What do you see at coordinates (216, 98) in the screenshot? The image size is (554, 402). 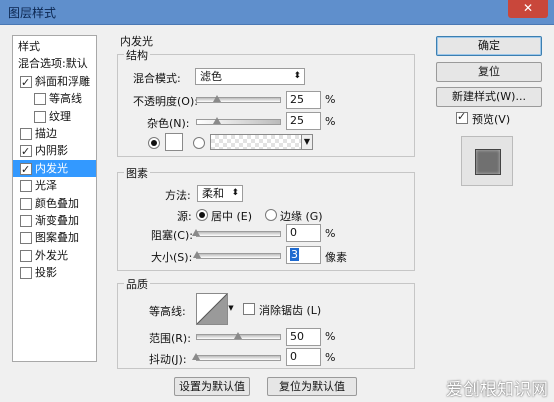 I see `opacity-slider-thumb` at bounding box center [216, 98].